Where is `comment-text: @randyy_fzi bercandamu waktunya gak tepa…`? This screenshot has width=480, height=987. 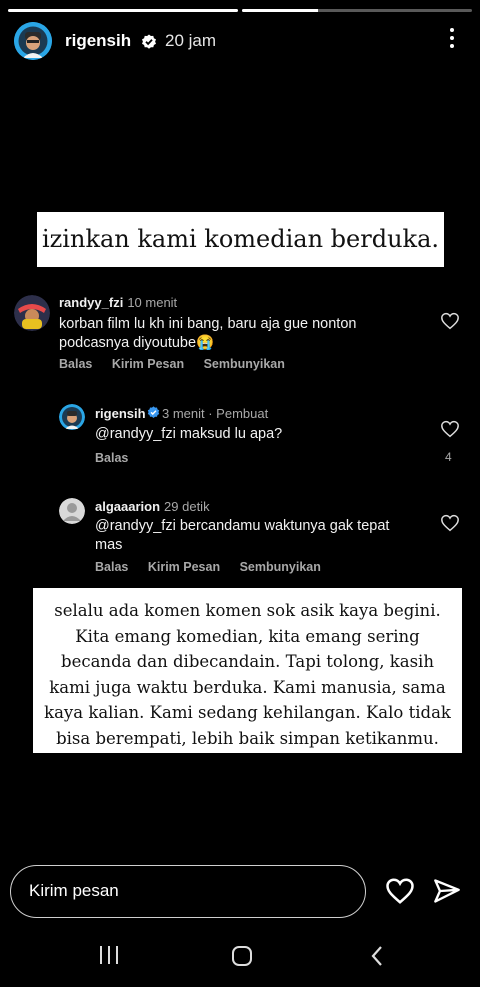
comment-text: @randyy_fzi bercandamu waktunya gak tepa… is located at coordinates (242, 535).